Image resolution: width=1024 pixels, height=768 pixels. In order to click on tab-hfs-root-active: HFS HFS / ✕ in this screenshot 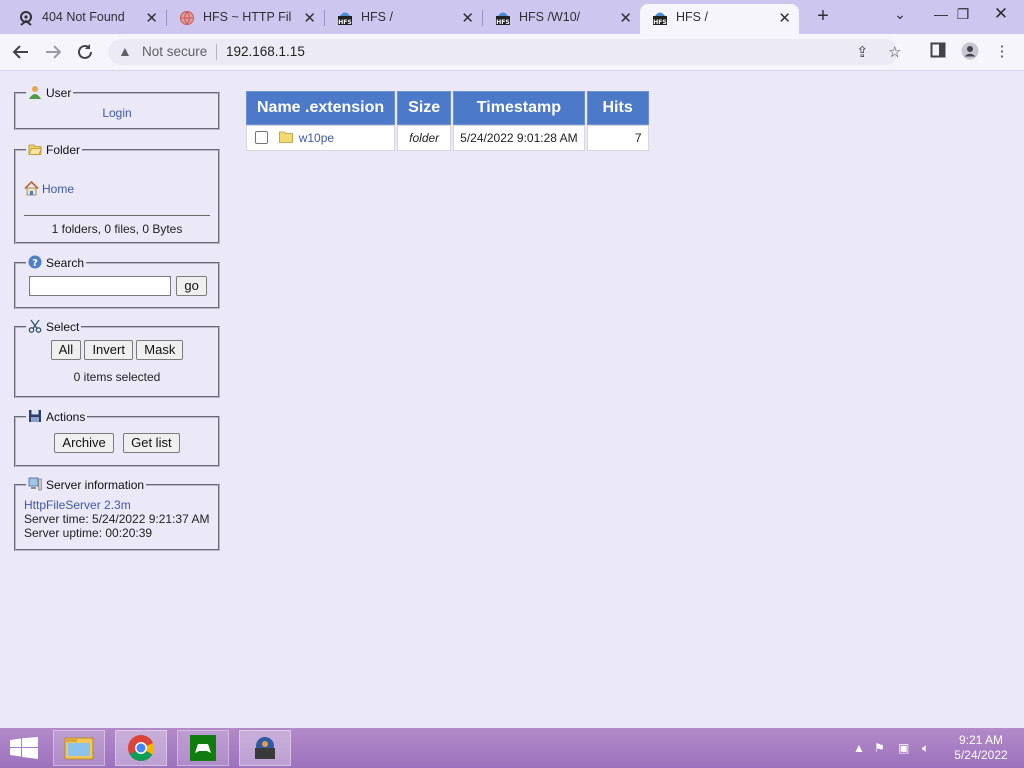, I will do `click(719, 19)`.